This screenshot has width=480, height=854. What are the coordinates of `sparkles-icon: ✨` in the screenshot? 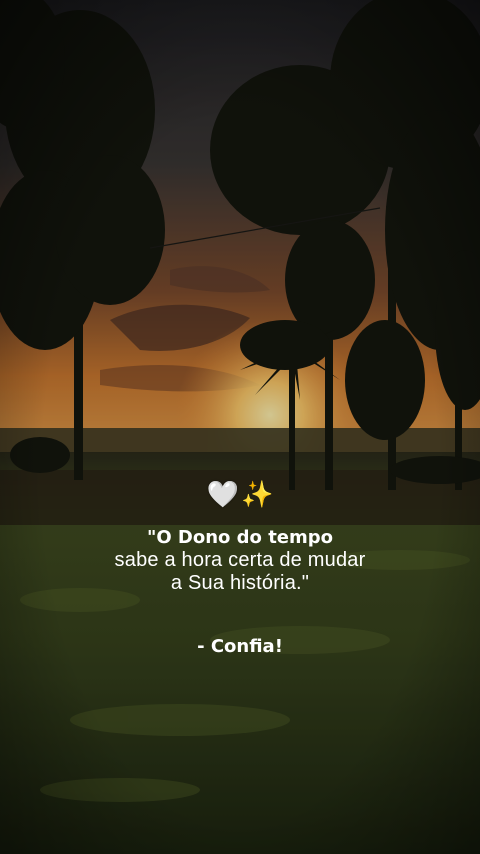 It's located at (257, 495).